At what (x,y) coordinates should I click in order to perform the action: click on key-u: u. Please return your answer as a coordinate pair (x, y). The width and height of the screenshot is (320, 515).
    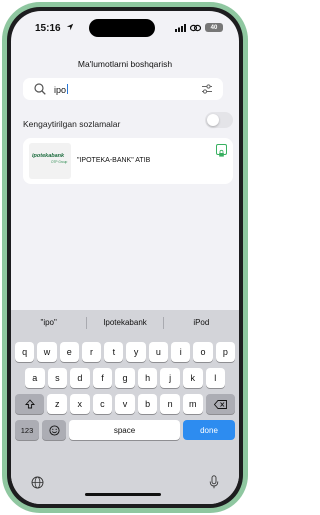
    Looking at the image, I should click on (158, 352).